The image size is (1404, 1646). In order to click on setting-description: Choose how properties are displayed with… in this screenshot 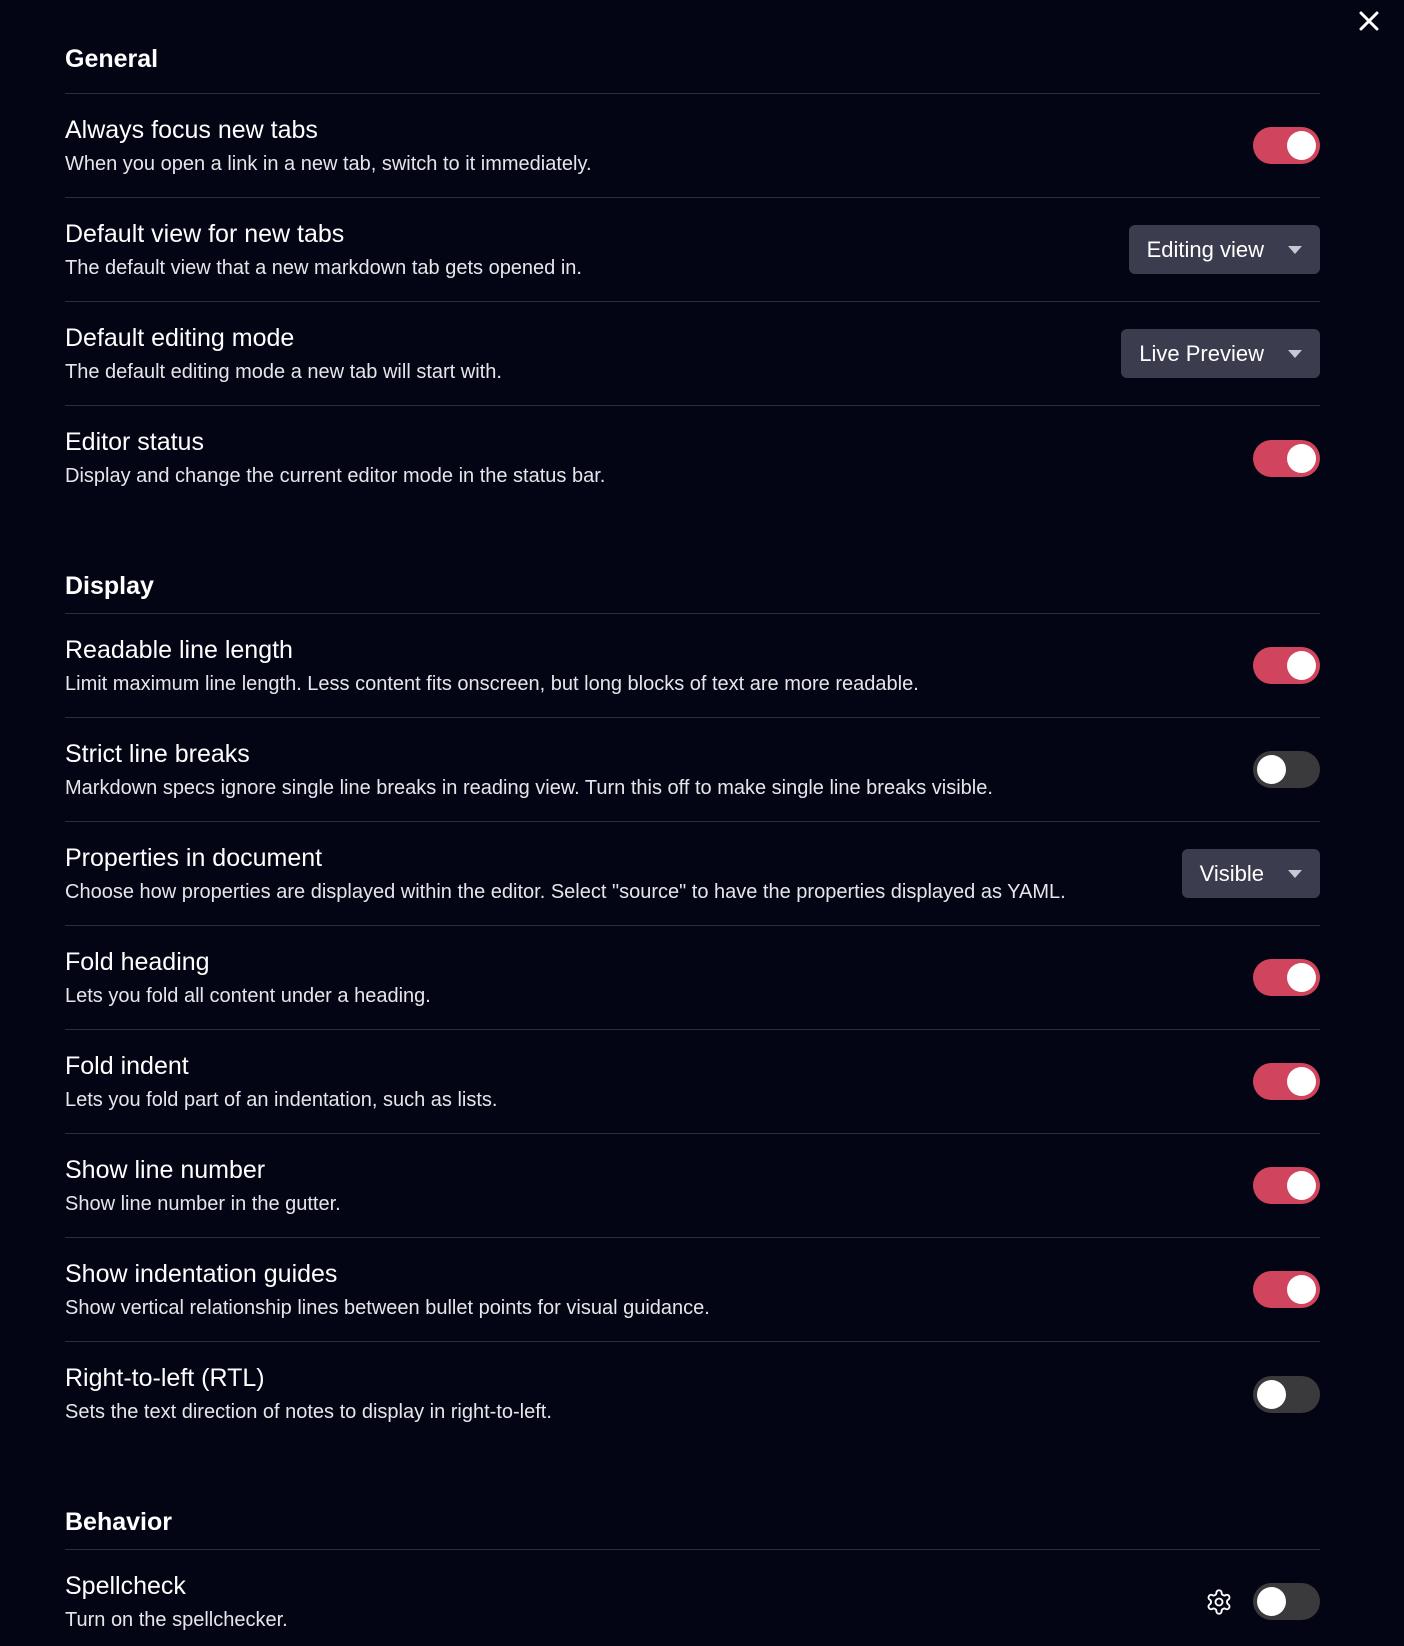, I will do `click(565, 891)`.